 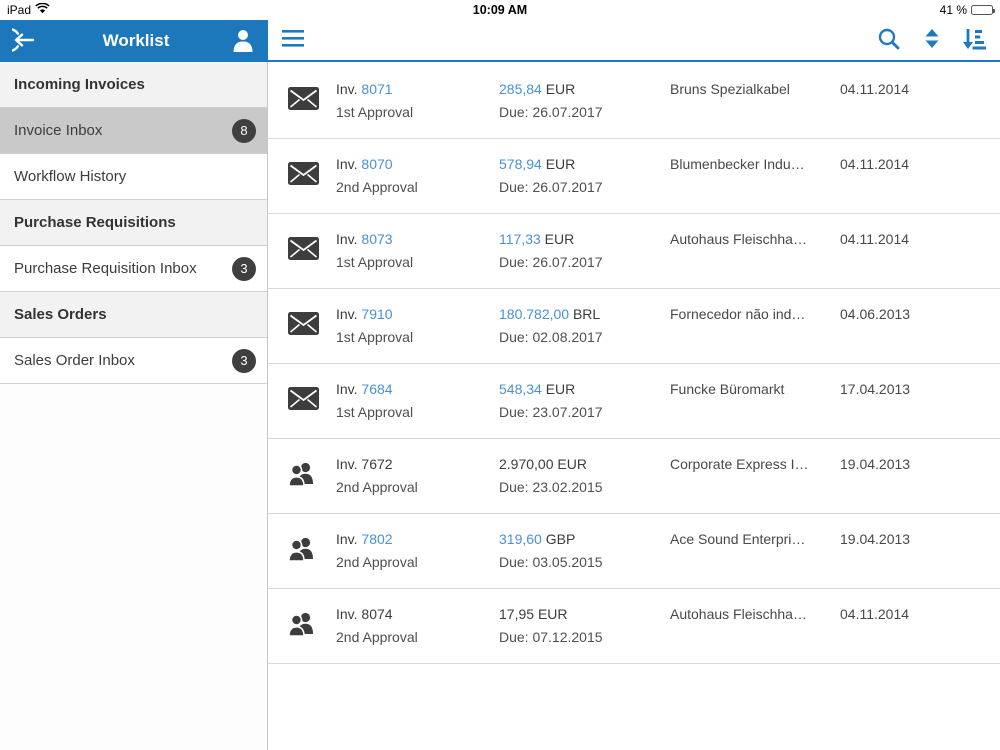 I want to click on battery-icon, so click(x=983, y=10).